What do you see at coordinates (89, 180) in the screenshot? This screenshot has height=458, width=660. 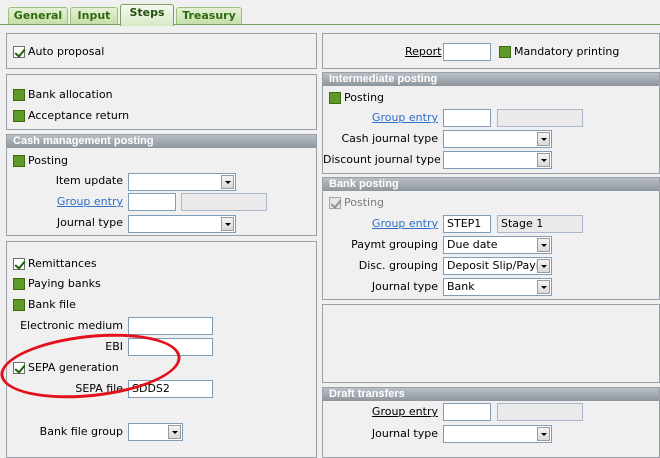 I see `item-update-label: Item update` at bounding box center [89, 180].